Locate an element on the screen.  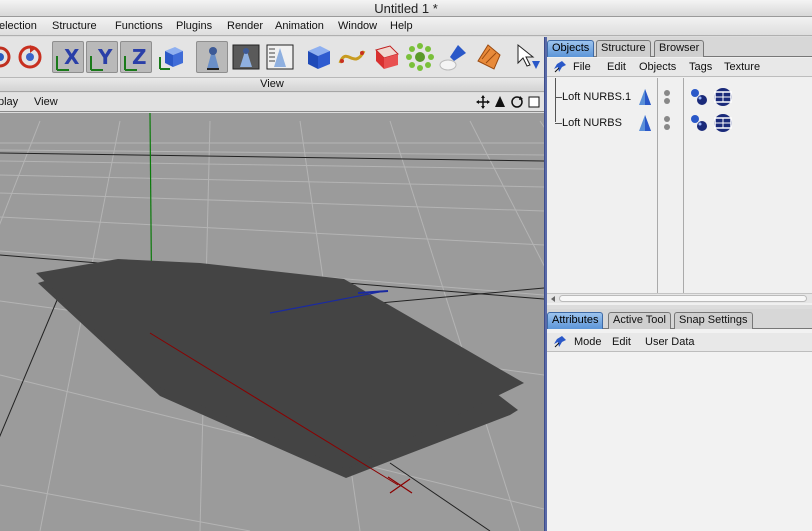
rotate-view-icon is located at coordinates (517, 102).